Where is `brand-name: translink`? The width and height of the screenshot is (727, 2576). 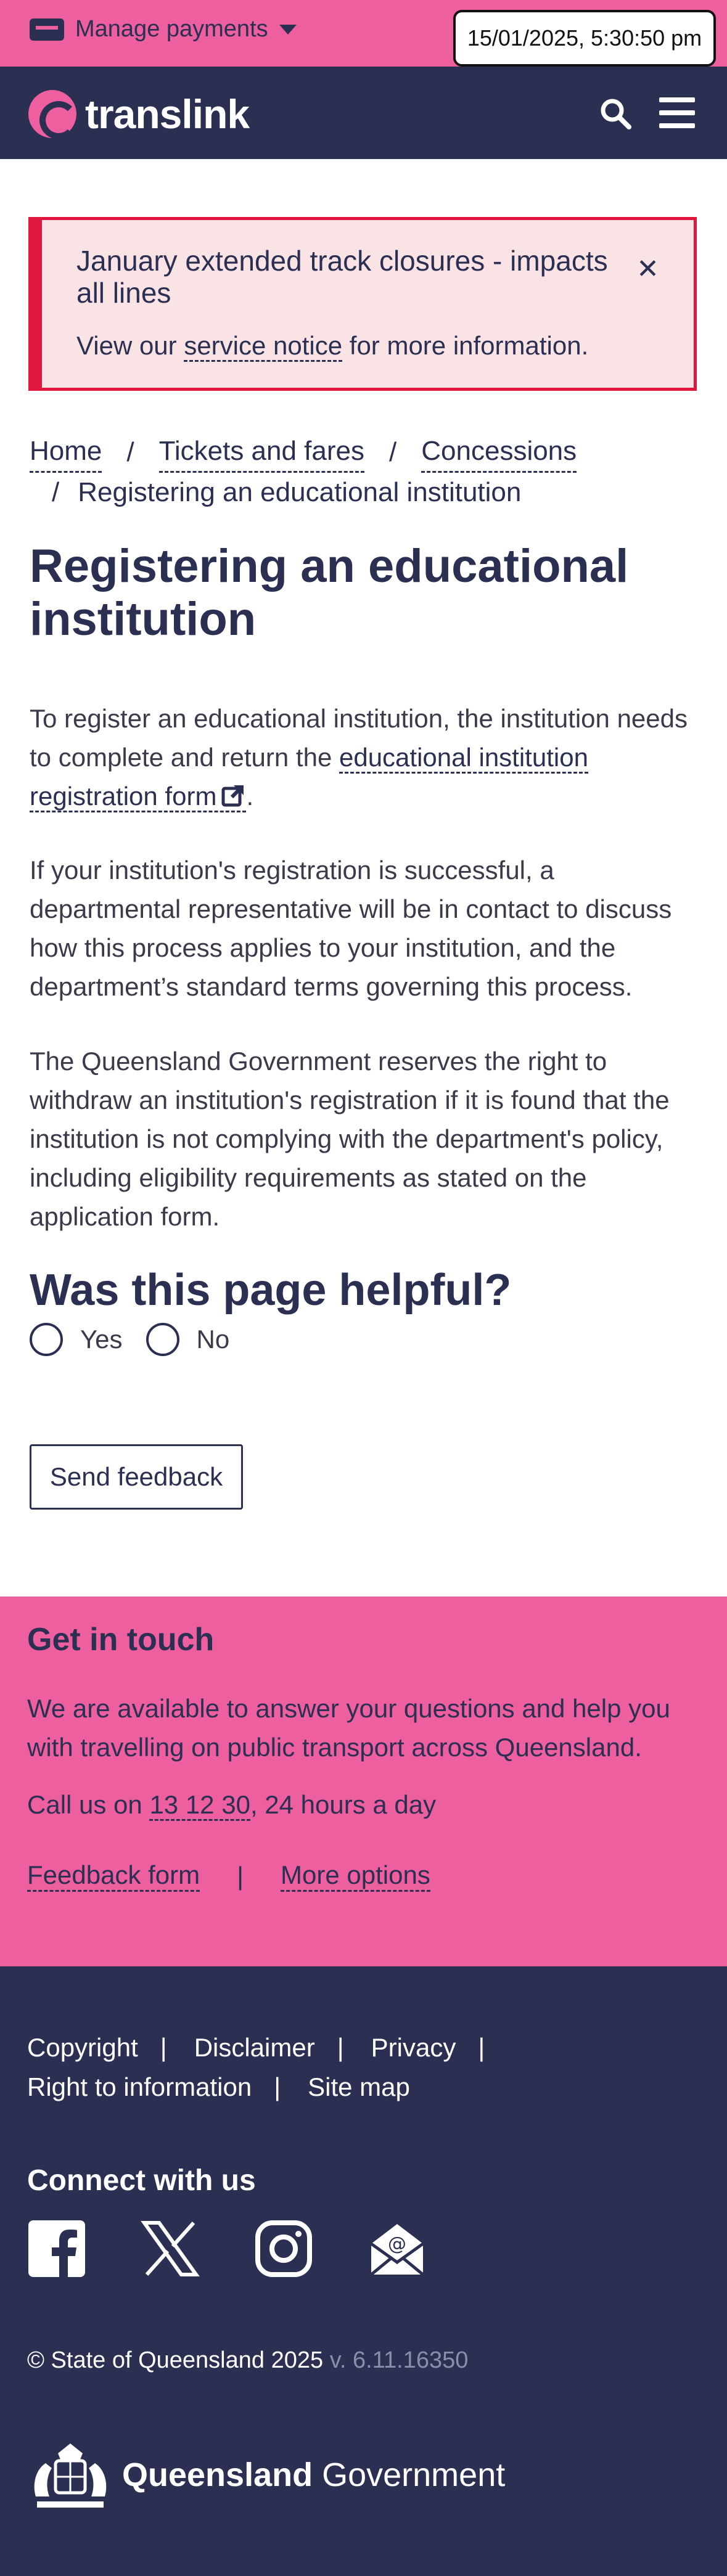 brand-name: translink is located at coordinates (167, 114).